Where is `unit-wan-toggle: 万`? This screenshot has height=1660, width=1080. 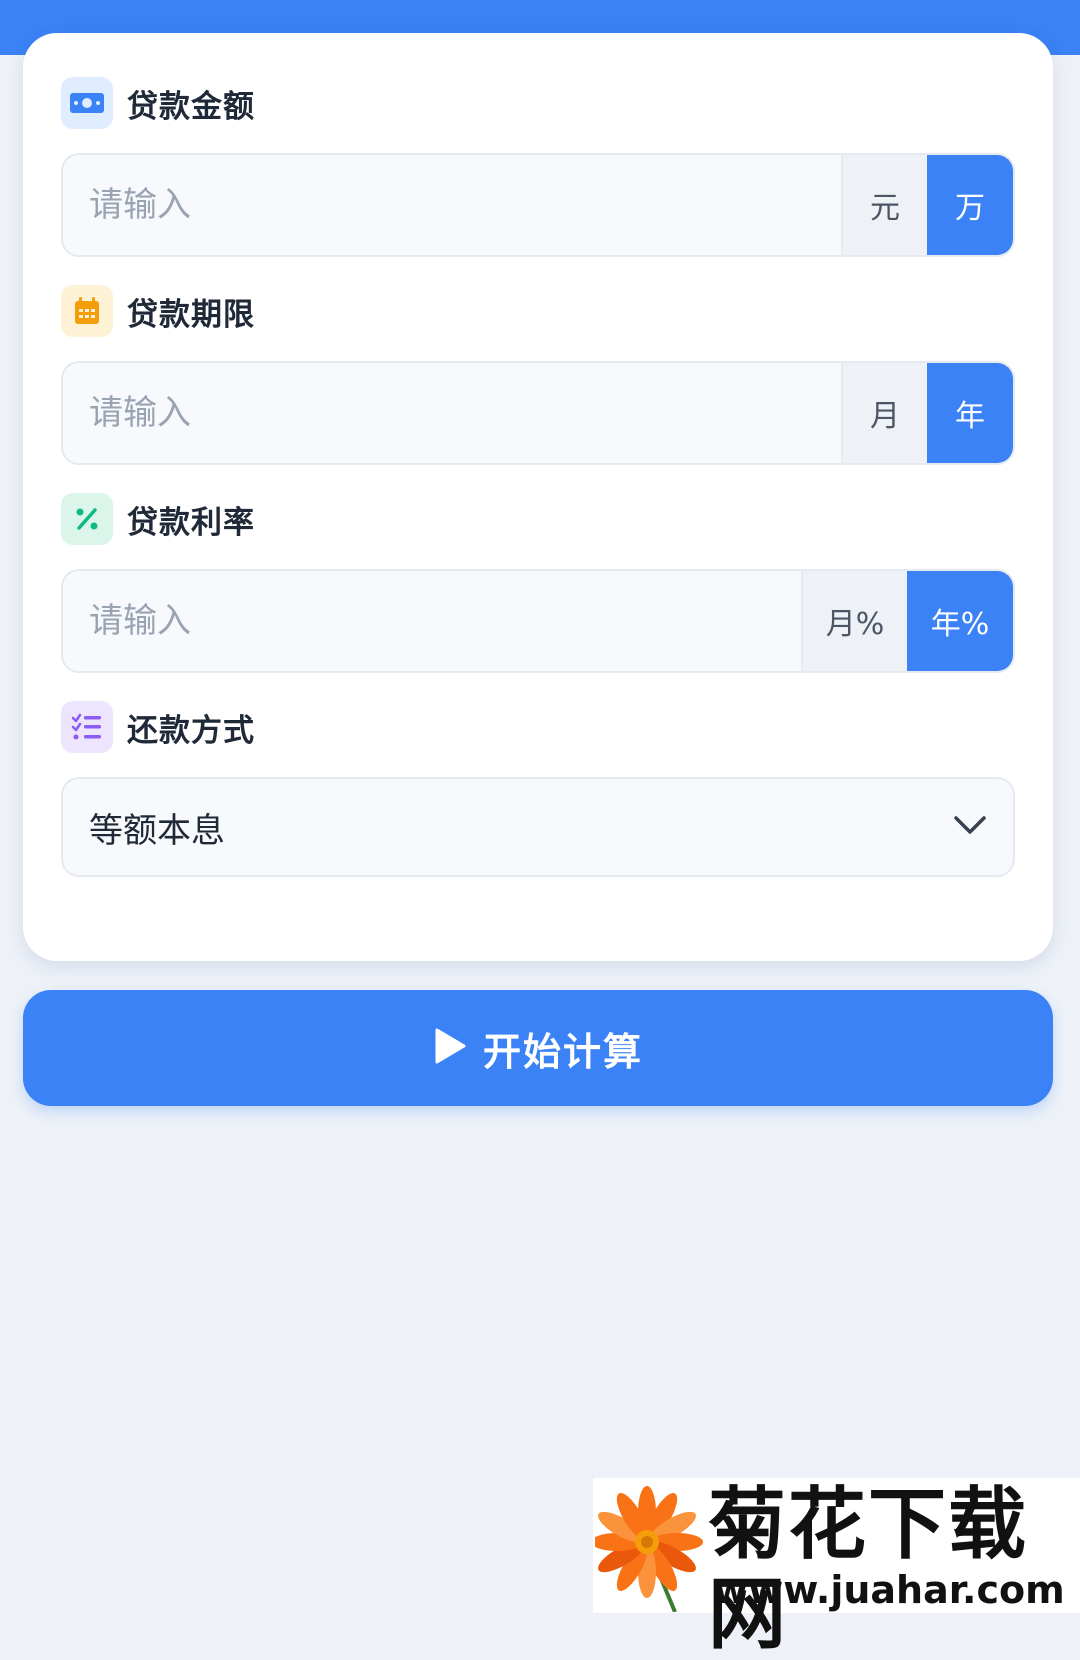
unit-wan-toggle: 万 is located at coordinates (970, 205).